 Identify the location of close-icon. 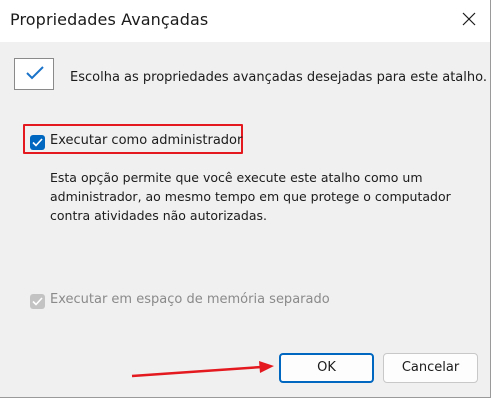
(469, 19).